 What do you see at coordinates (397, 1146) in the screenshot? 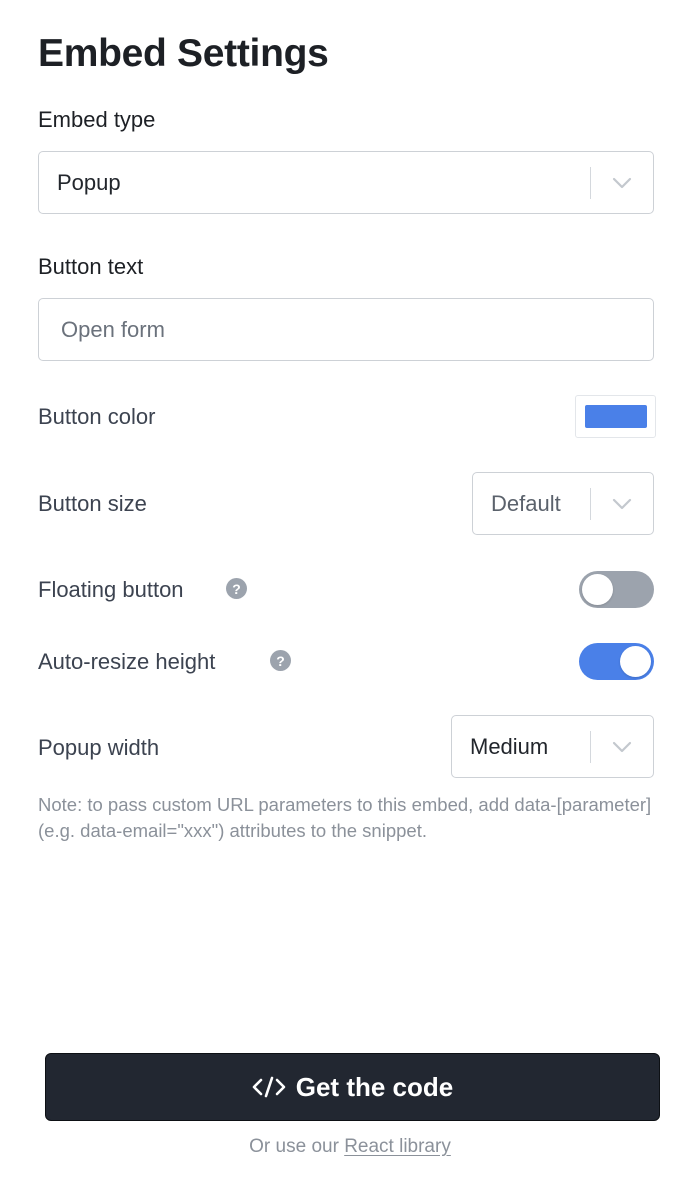
I see `react-library-link: React library` at bounding box center [397, 1146].